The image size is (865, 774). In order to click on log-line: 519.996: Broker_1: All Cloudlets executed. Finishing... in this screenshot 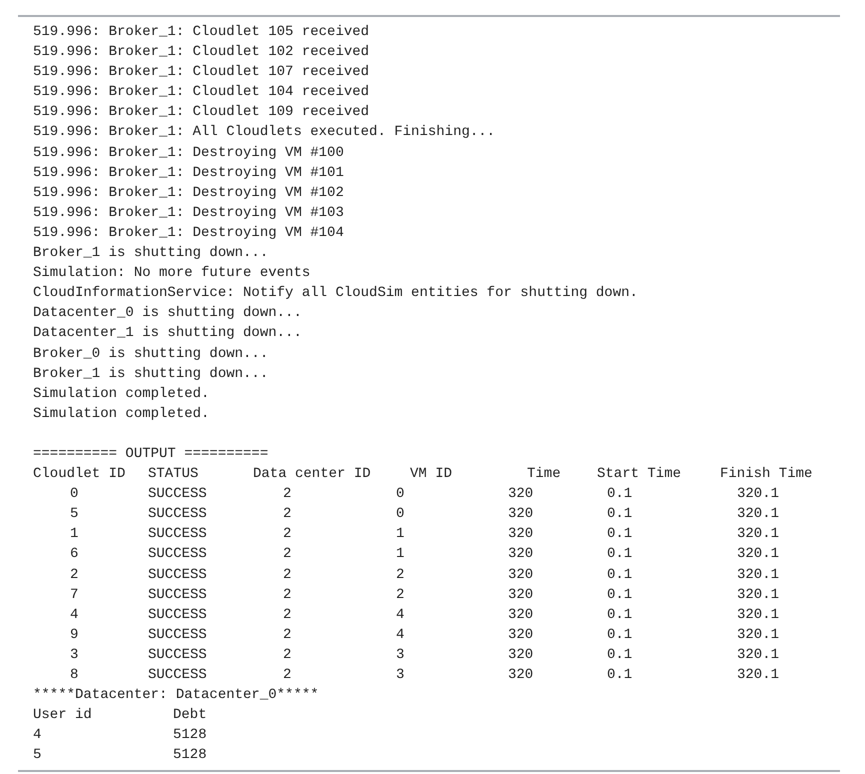, I will do `click(264, 132)`.